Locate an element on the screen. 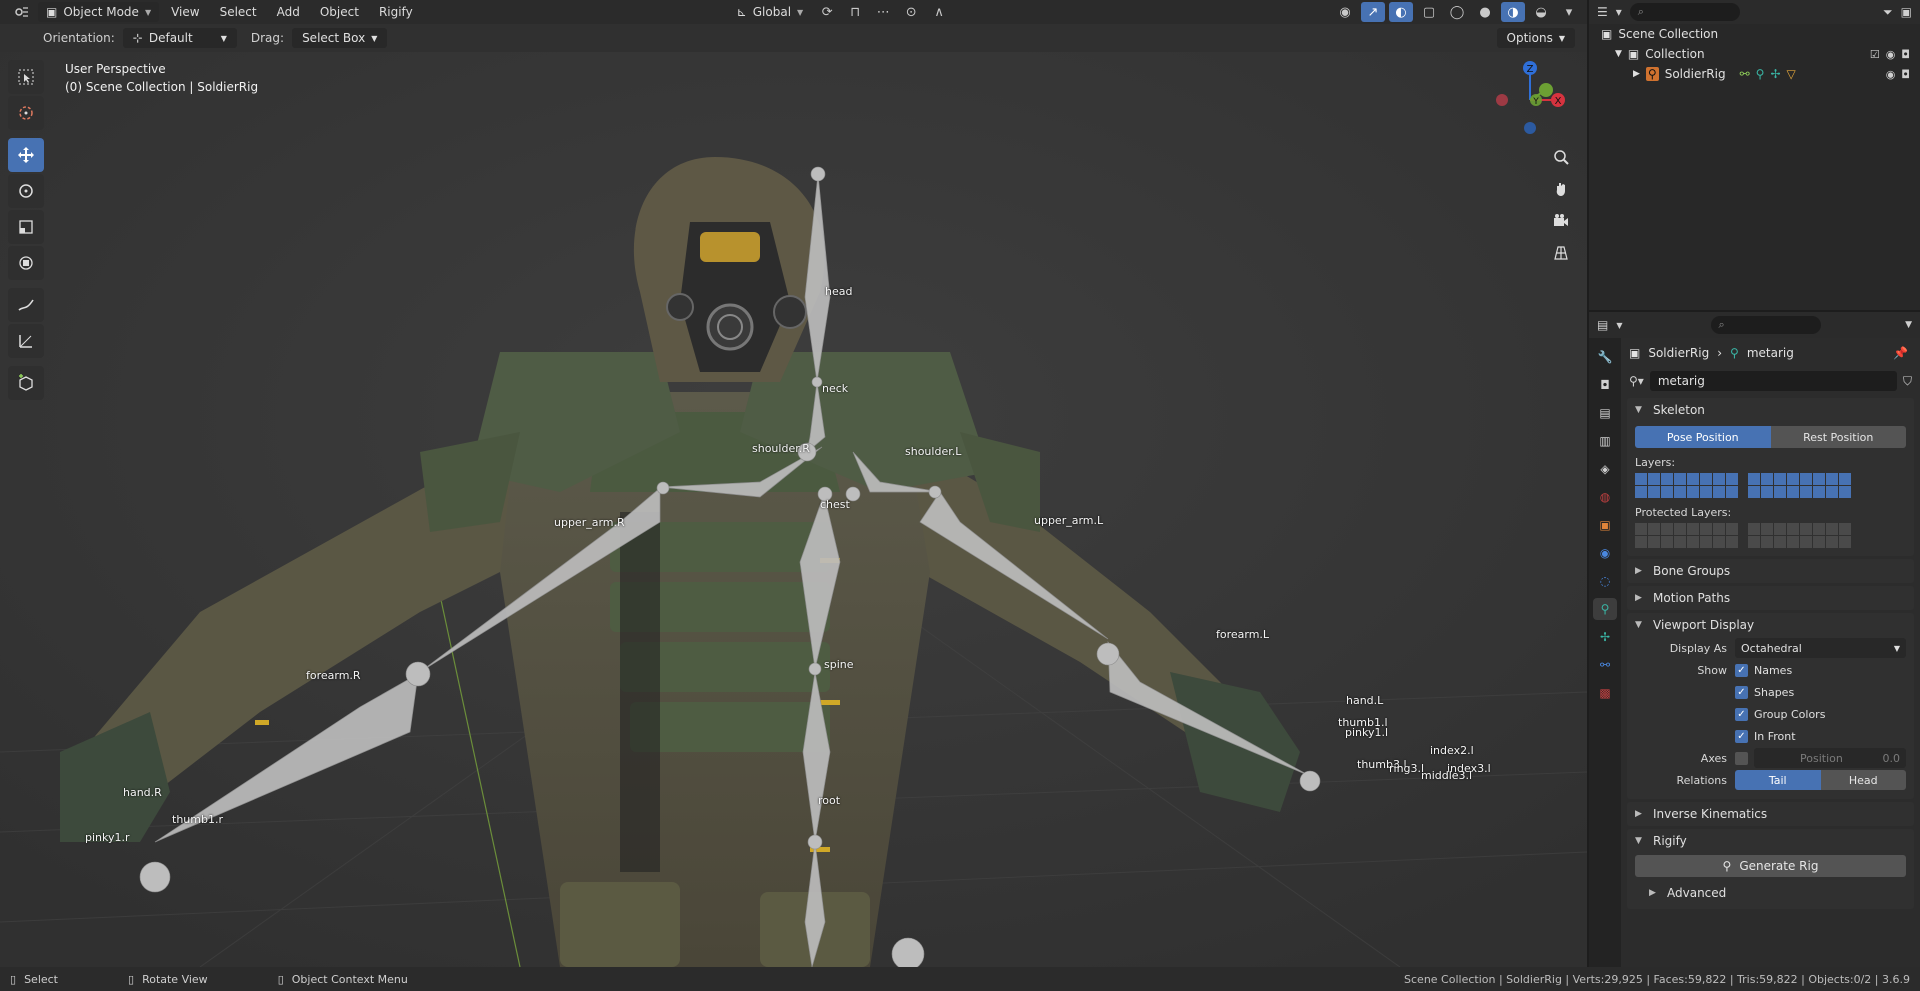 This screenshot has width=1920, height=991. xray-icon: ▢ is located at coordinates (1429, 12).